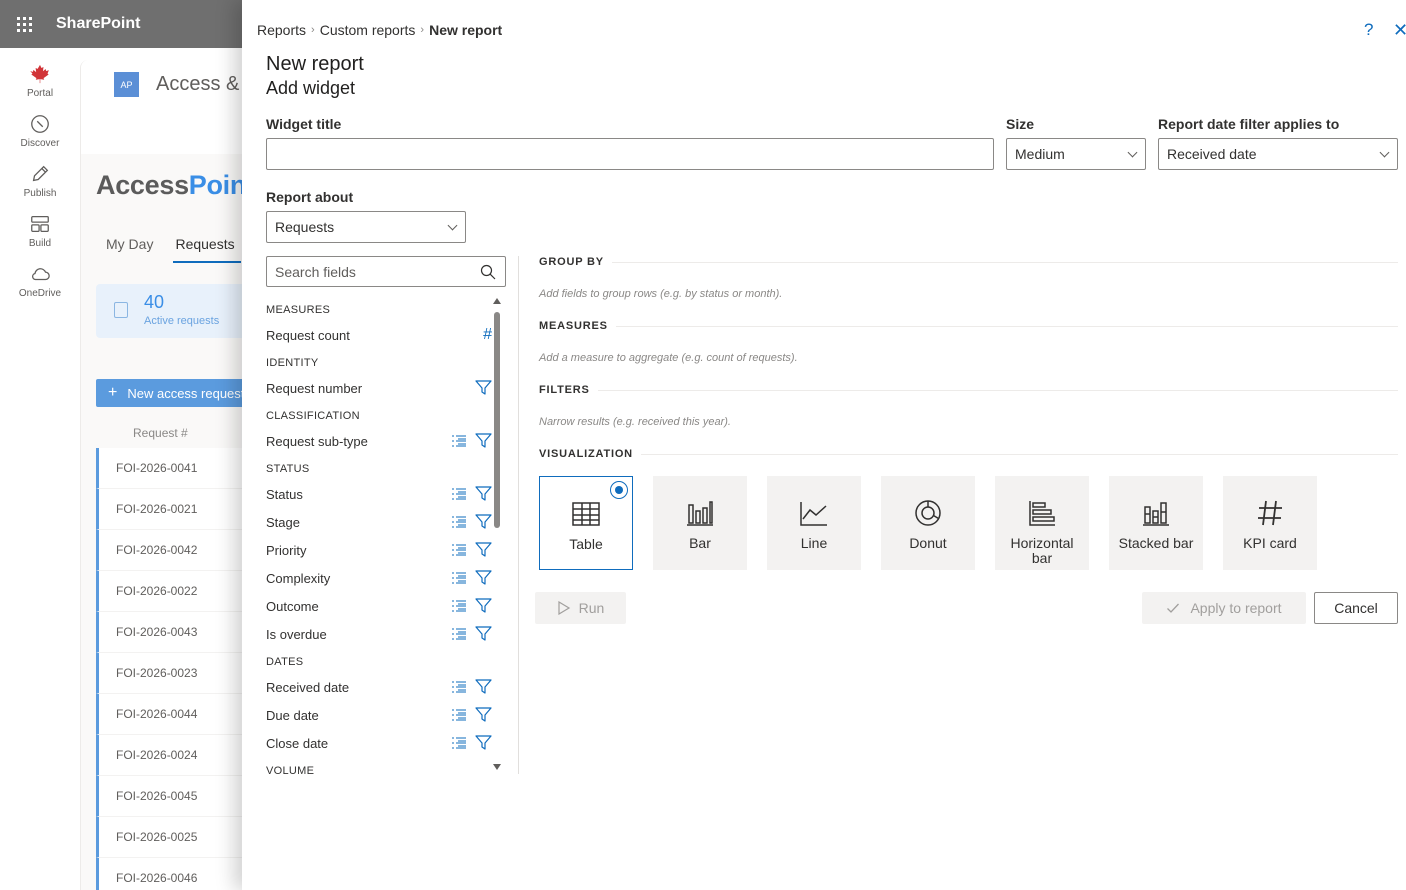 The width and height of the screenshot is (1406, 890). What do you see at coordinates (700, 523) in the screenshot?
I see `viz-option-bar: Bar` at bounding box center [700, 523].